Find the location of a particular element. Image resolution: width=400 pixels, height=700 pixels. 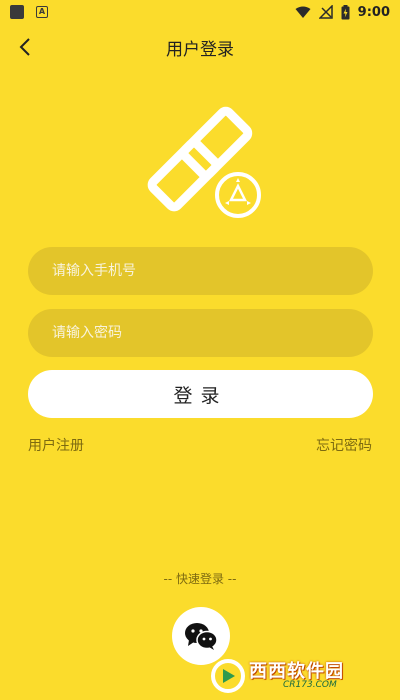

site-watermark: 西西软件园 CR173.COM is located at coordinates (303, 676).